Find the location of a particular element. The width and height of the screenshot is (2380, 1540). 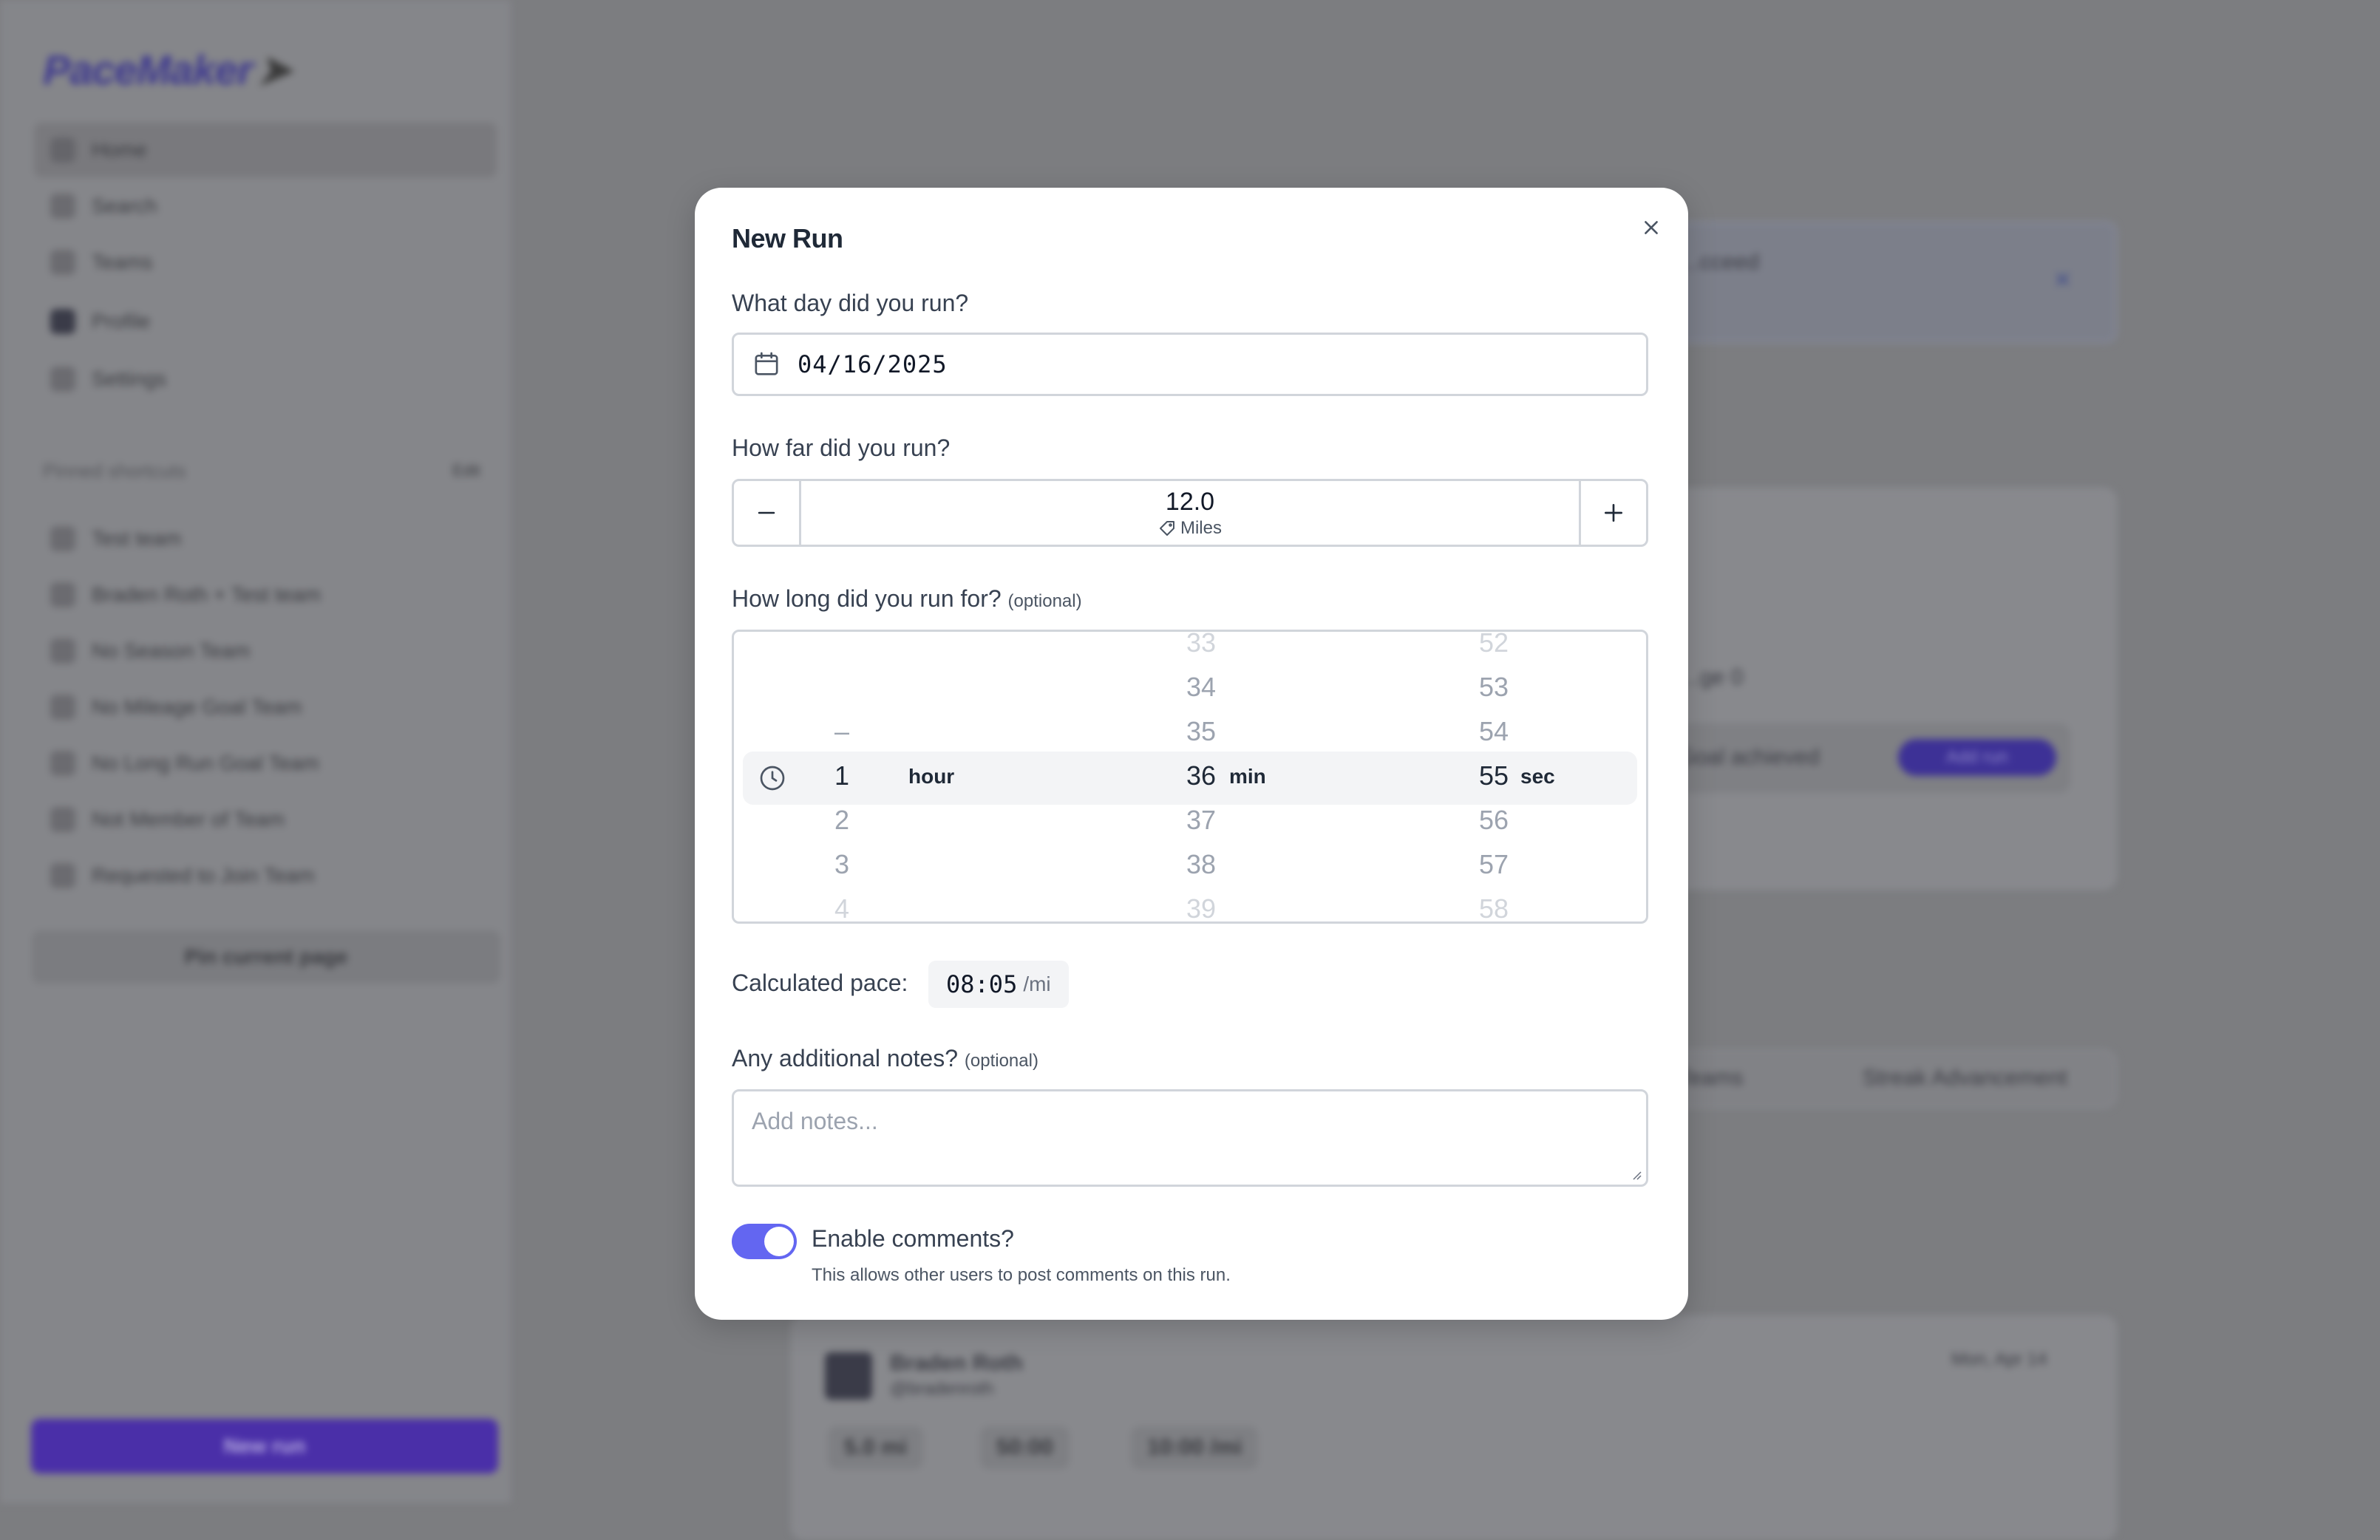

home-icon is located at coordinates (62, 150).